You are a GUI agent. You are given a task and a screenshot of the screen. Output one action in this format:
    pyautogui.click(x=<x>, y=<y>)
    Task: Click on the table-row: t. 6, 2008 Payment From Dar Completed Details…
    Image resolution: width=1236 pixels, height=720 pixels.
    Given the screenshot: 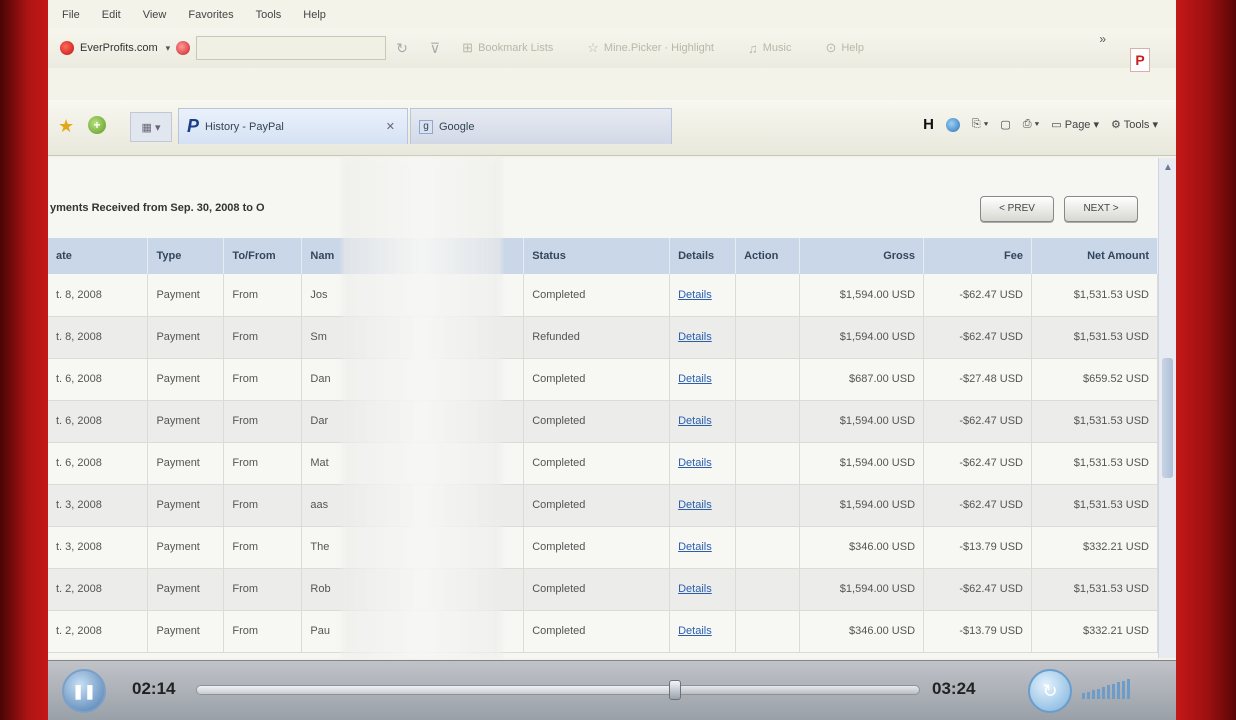 What is the action you would take?
    pyautogui.click(x=603, y=421)
    